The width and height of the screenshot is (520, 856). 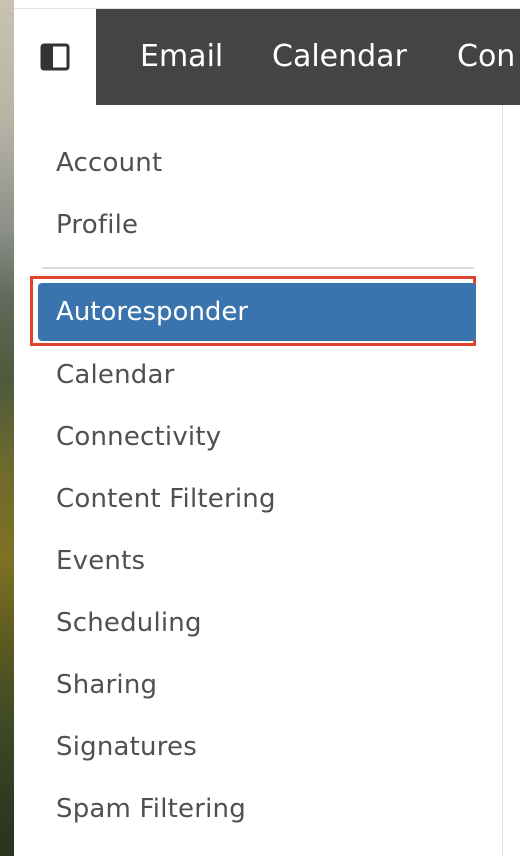 I want to click on sidebar-item-connectivity: Connectivity, so click(x=138, y=437).